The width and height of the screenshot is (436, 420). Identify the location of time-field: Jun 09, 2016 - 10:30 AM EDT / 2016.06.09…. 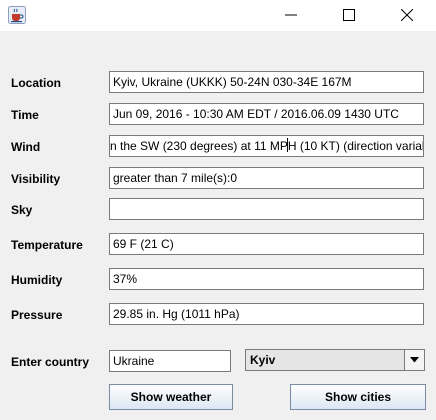
(266, 114).